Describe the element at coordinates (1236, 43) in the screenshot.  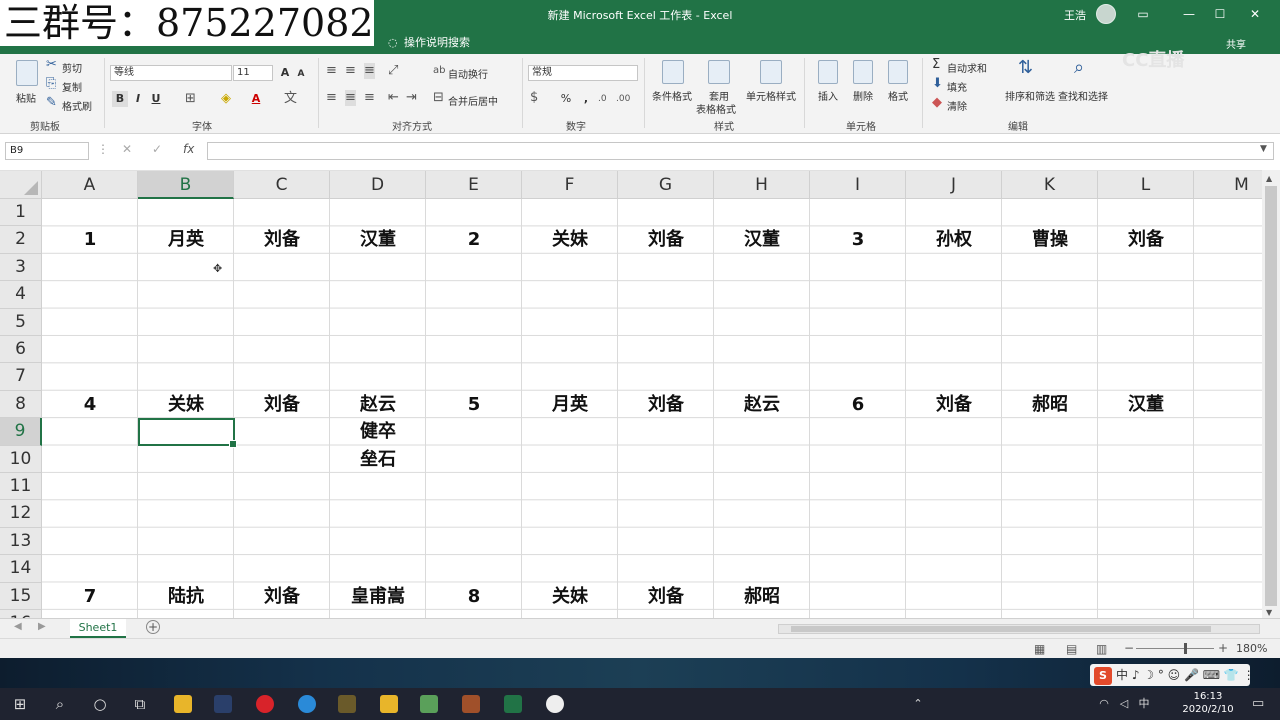
I see `share-button: 共享` at that location.